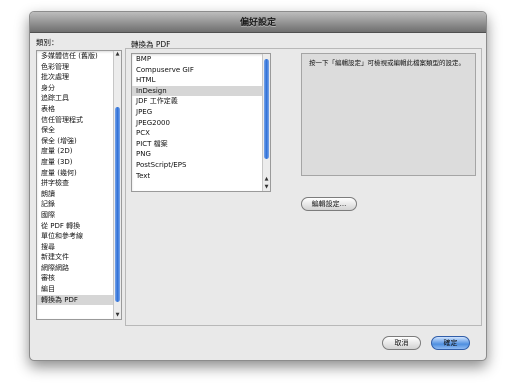  I want to click on description-text: 按一下「編輯設定」可檢視或編輯此檔案類型的設定。, so click(387, 63).